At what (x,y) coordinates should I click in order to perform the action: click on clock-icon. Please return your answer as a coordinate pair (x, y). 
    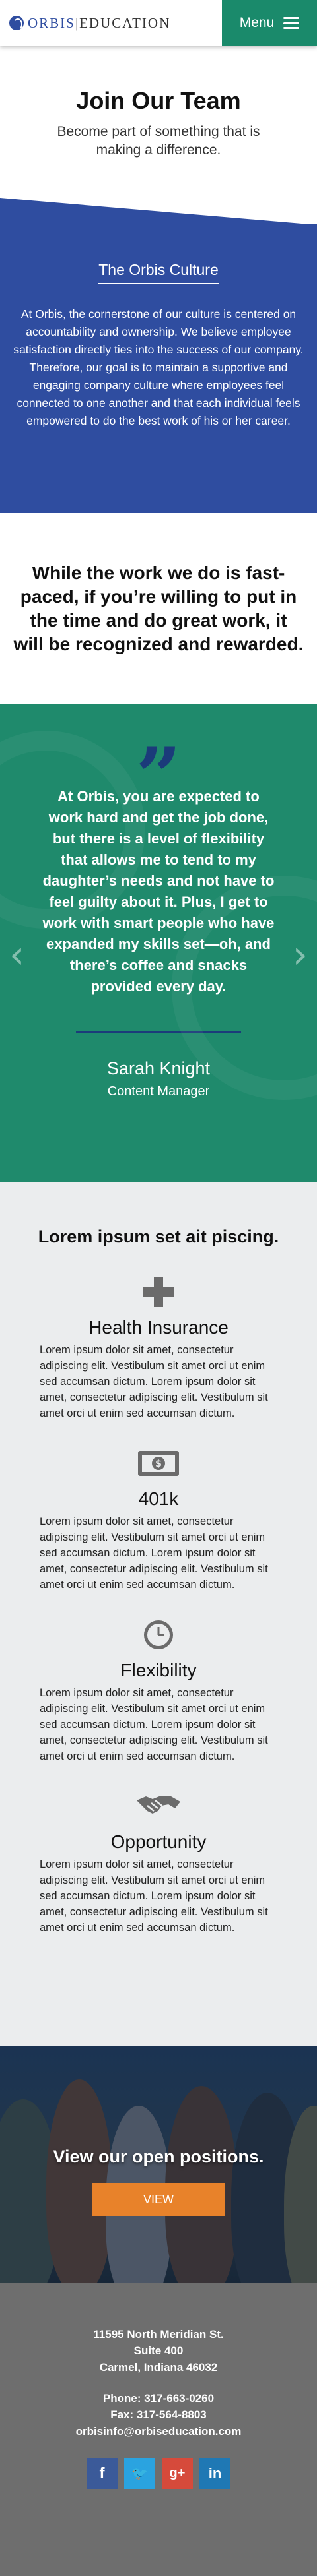
    Looking at the image, I should click on (158, 1634).